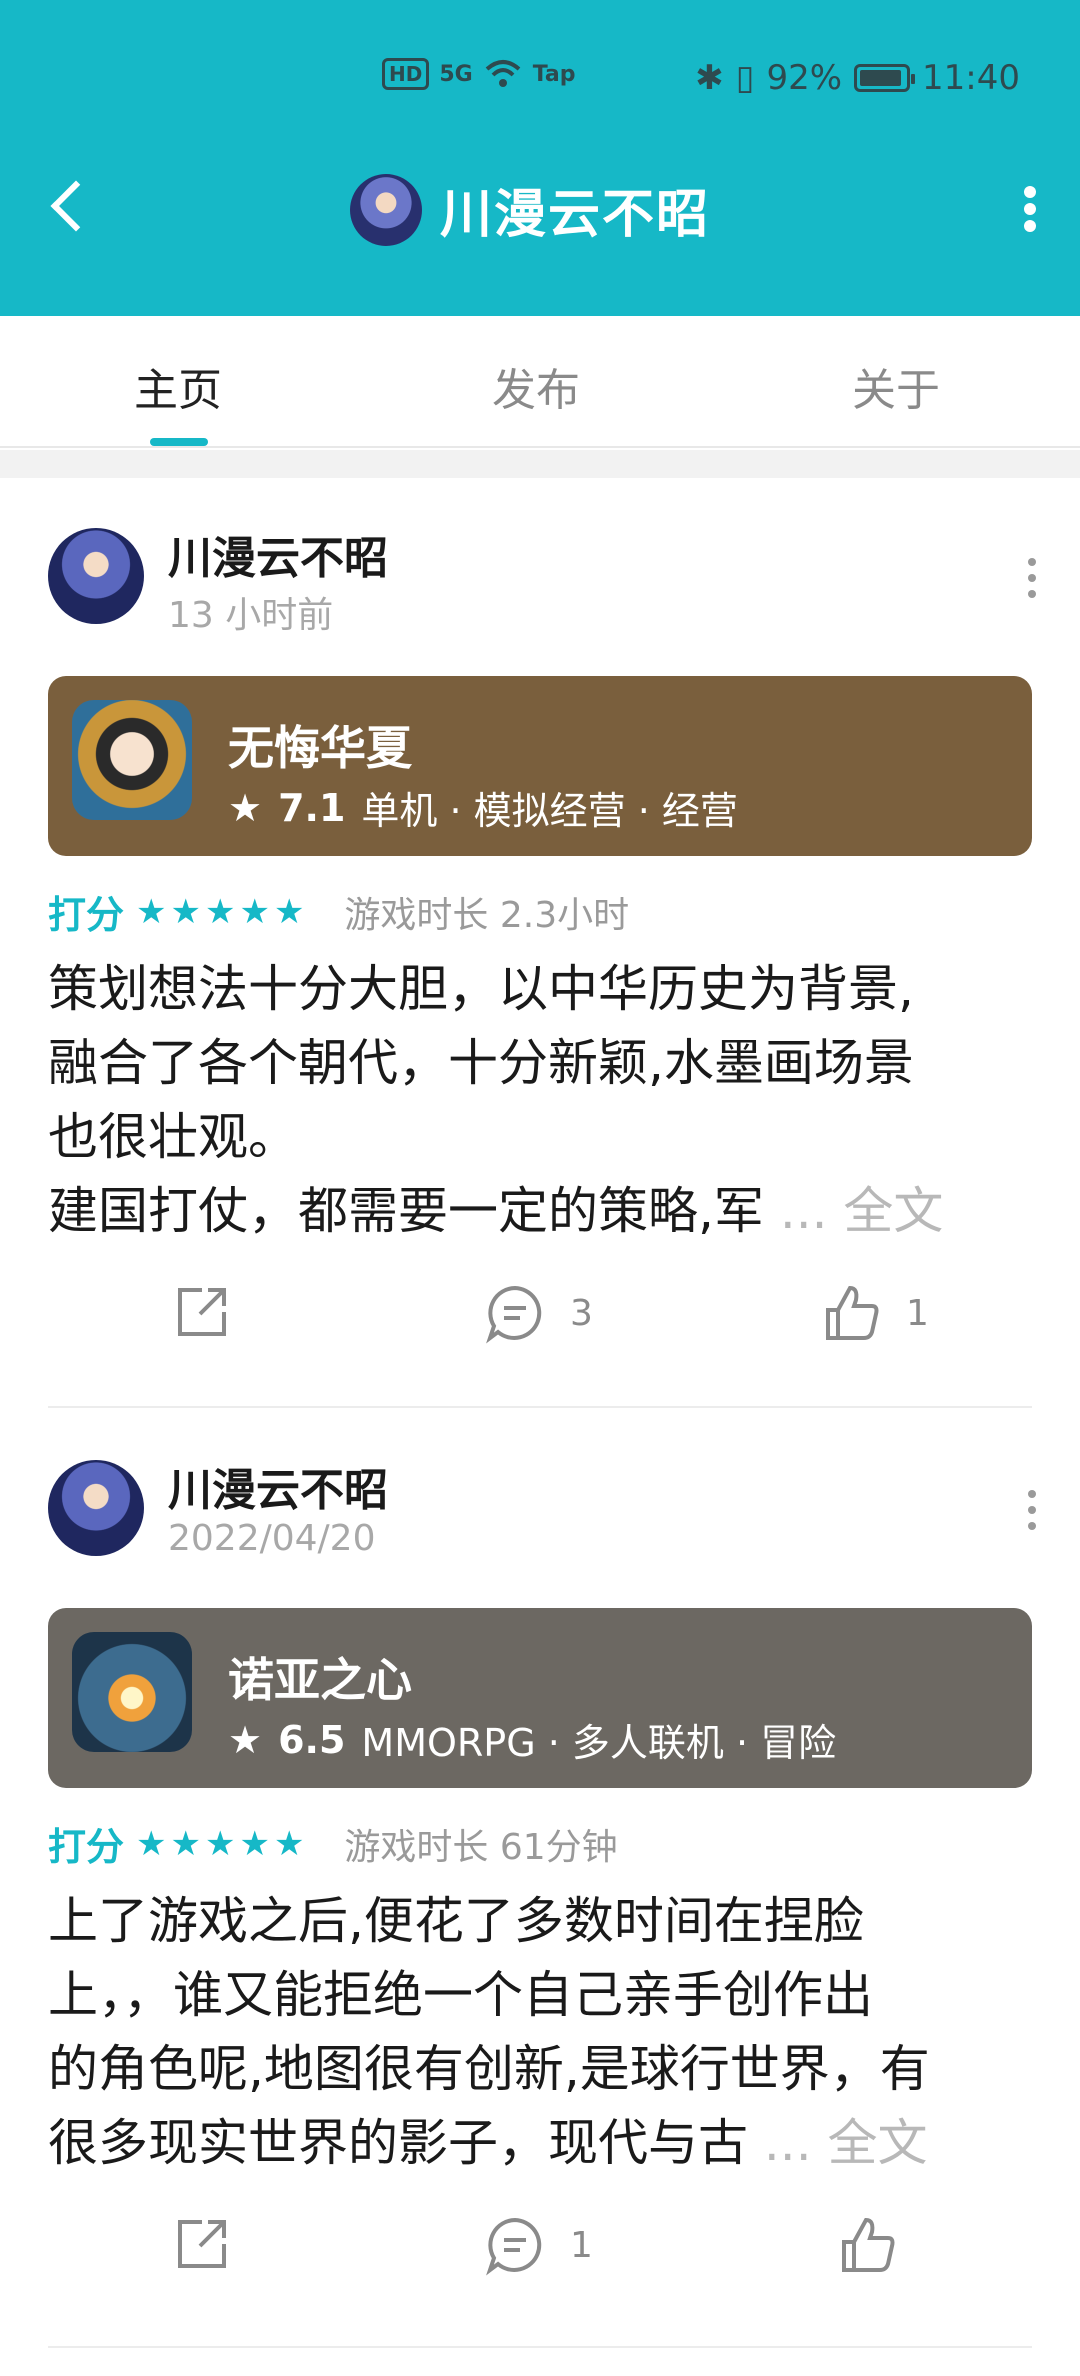 The width and height of the screenshot is (1080, 2376). Describe the element at coordinates (481, 1063) in the screenshot. I see `review-line: 融合了各个朝代，十分新颖,水墨画场景` at that location.